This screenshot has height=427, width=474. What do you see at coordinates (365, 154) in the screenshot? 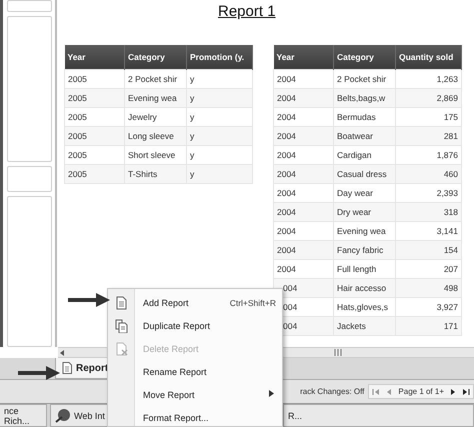
I see `table-cell: Cardigan` at bounding box center [365, 154].